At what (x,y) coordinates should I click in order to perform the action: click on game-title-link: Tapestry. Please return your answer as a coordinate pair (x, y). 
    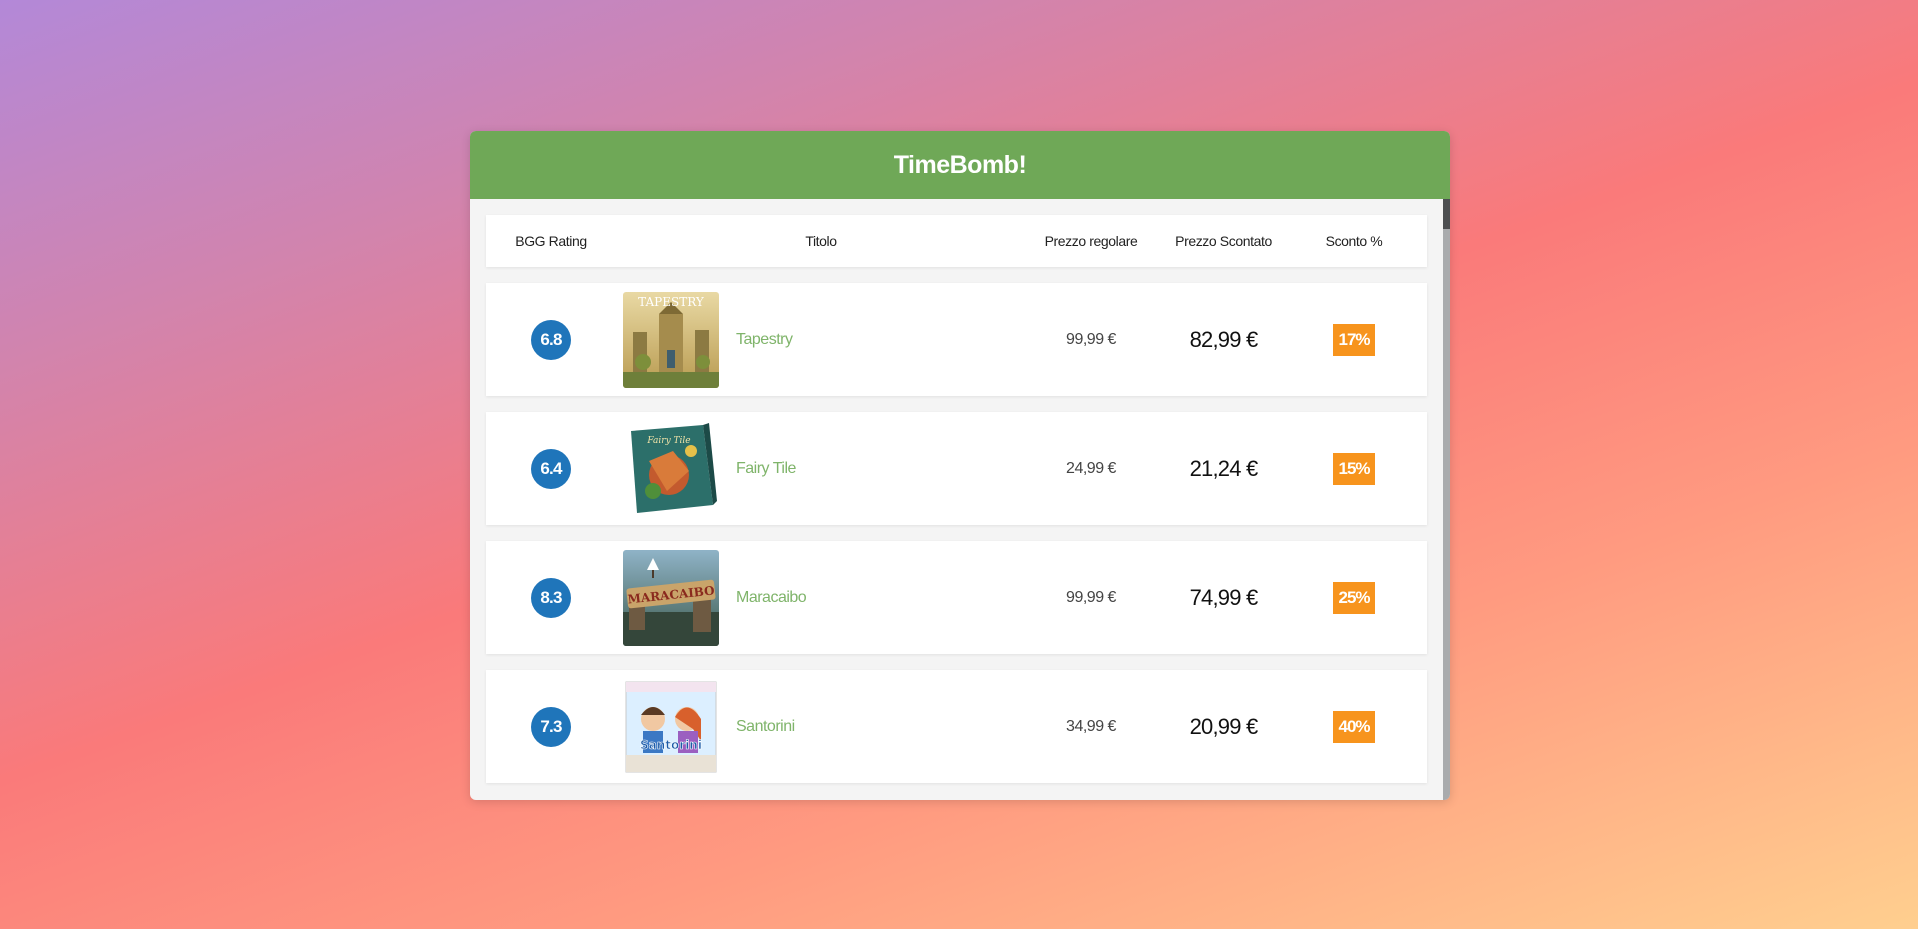
    Looking at the image, I should click on (759, 339).